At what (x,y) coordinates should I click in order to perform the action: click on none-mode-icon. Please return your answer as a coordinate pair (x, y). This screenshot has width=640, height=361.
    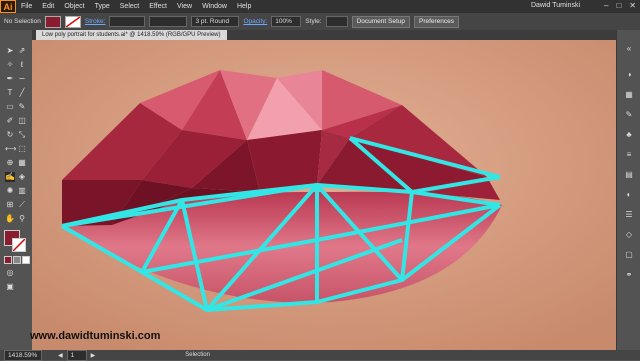
    Looking at the image, I should click on (26, 260).